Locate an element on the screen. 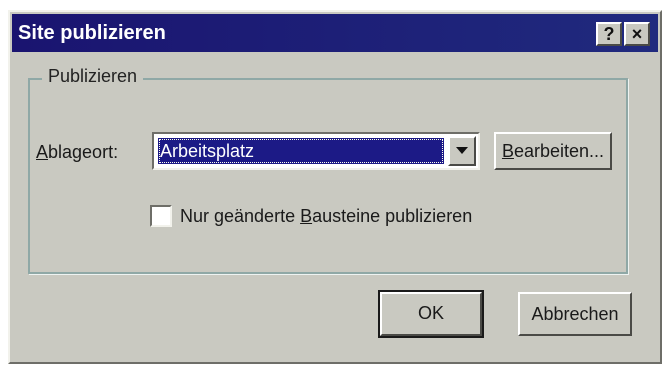 The height and width of the screenshot is (367, 665). checkbox-label-accelerator: B is located at coordinates (306, 216).